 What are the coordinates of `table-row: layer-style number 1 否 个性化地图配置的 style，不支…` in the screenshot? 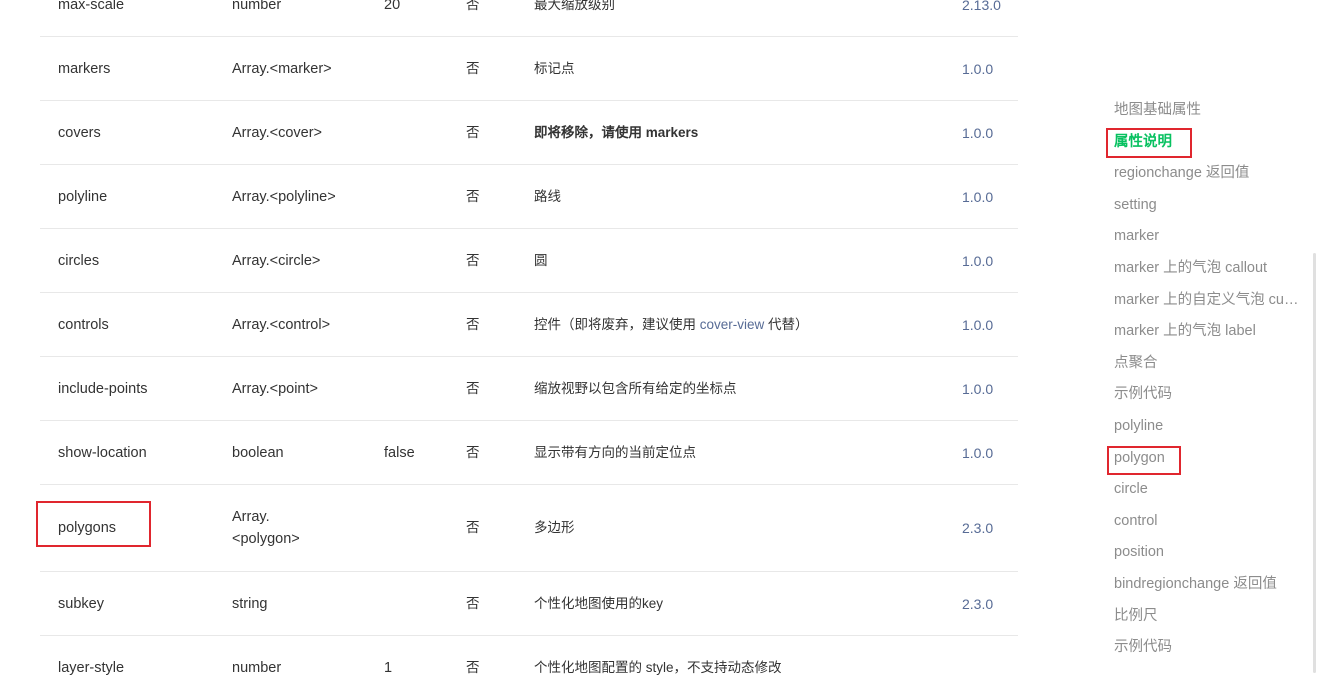 It's located at (529, 667).